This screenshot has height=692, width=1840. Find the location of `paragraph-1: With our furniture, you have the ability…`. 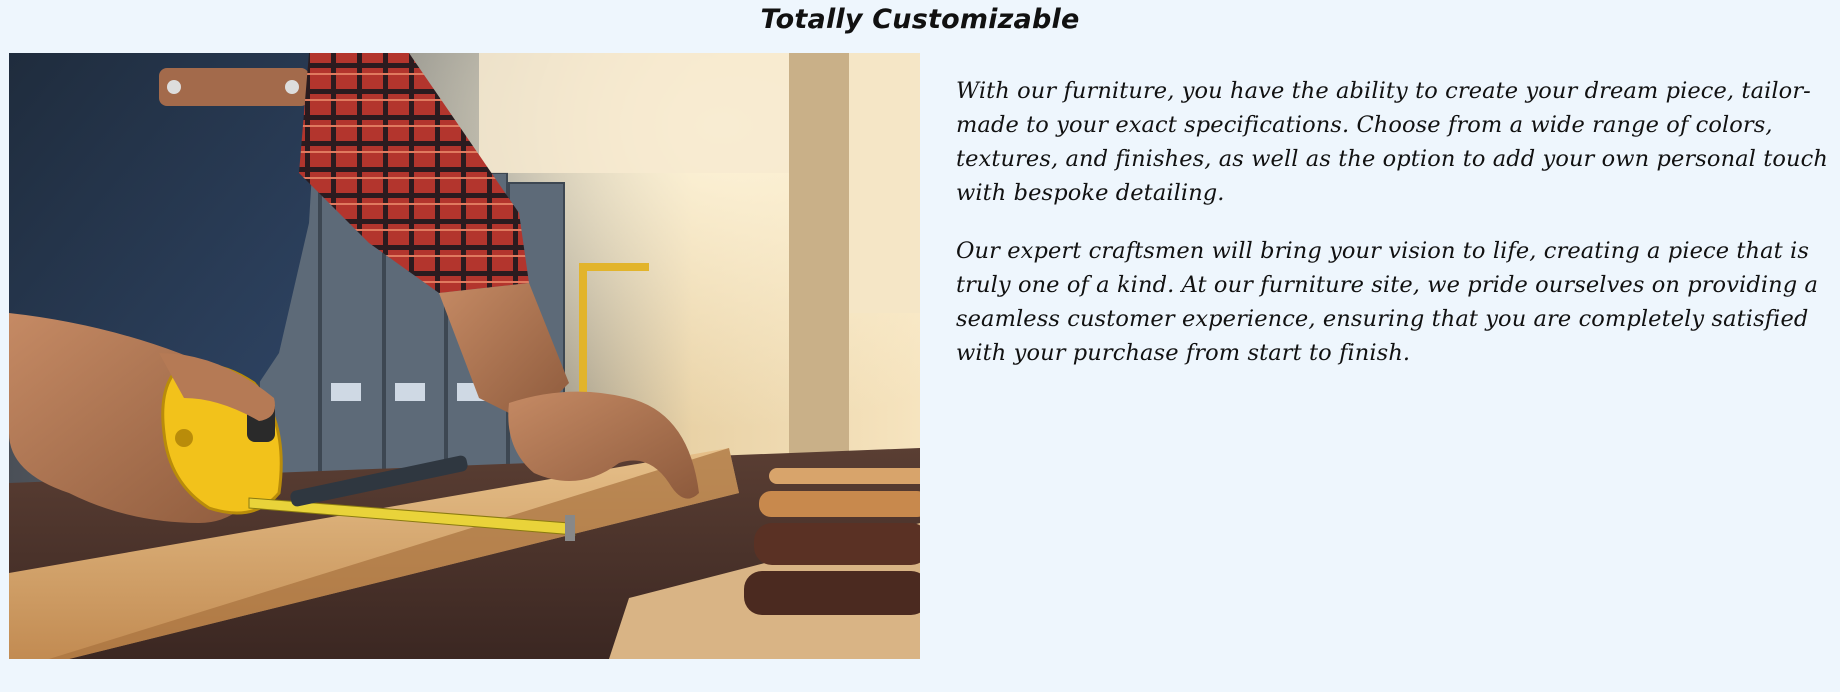

paragraph-1: With our furniture, you have the ability… is located at coordinates (1392, 142).